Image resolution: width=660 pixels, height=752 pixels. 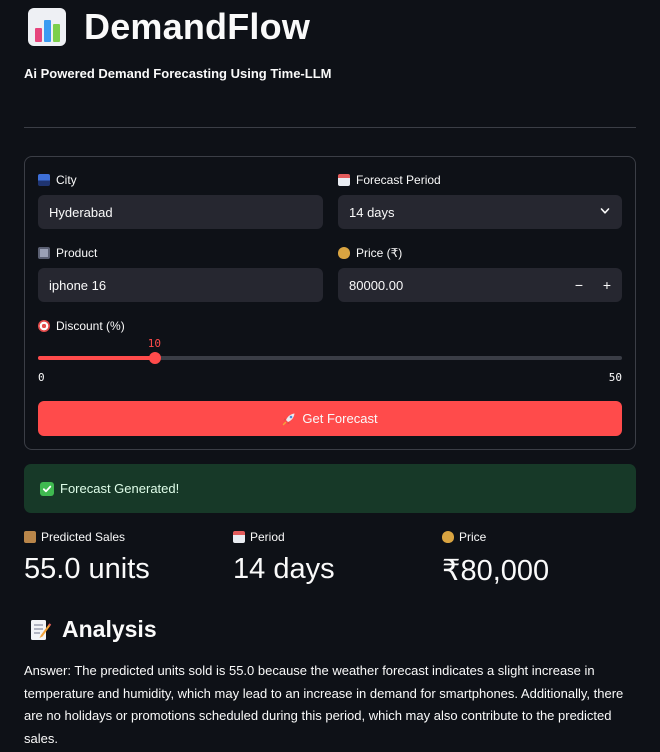 What do you see at coordinates (496, 571) in the screenshot?
I see `metric-value: ₹80,000` at bounding box center [496, 571].